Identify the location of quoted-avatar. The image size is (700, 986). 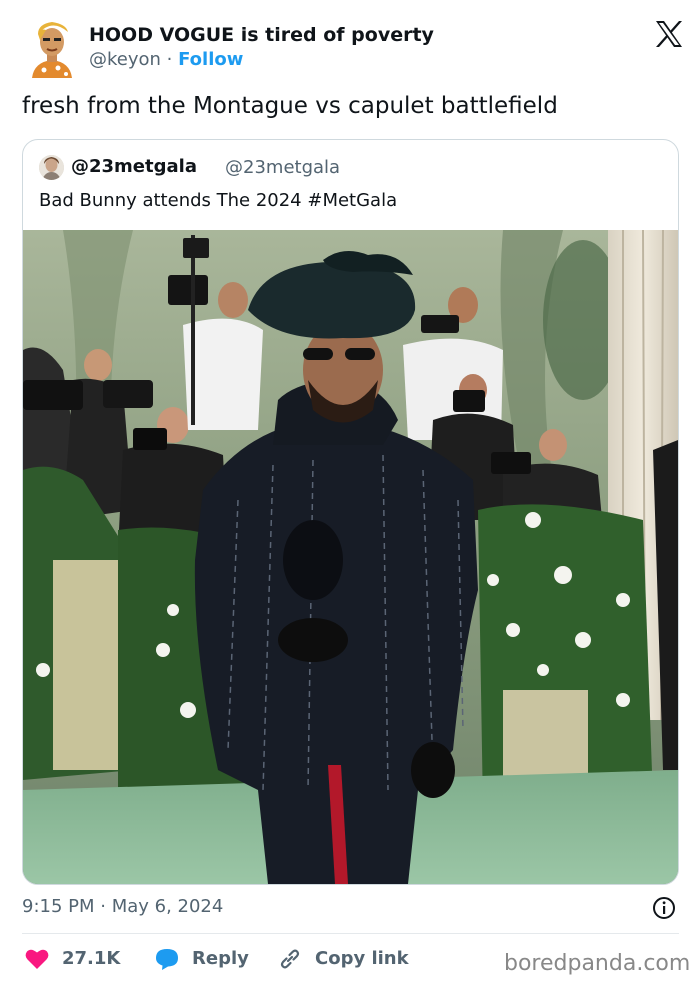
(51, 167).